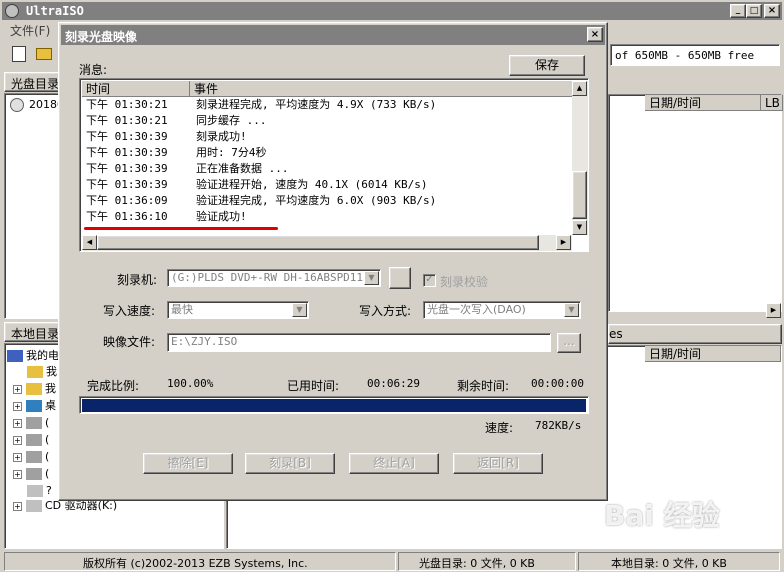 This screenshot has height=572, width=784. Describe the element at coordinates (35, 84) in the screenshot. I see `cd-dir-label: 光盘目录` at that location.